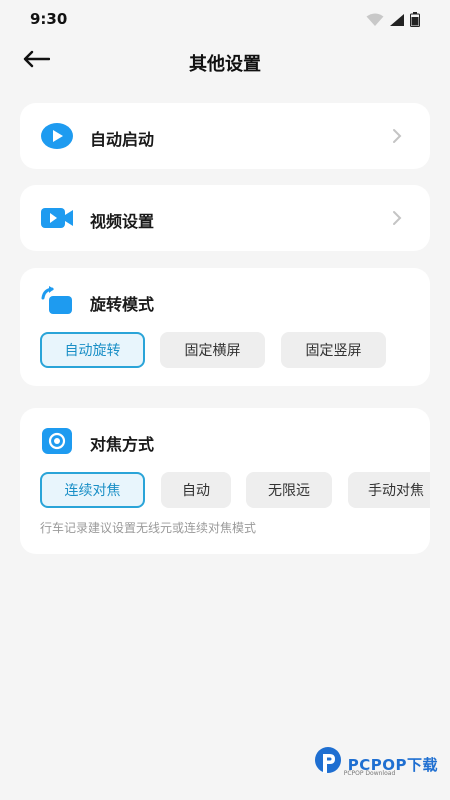  I want to click on status-time: 9:30, so click(49, 19).